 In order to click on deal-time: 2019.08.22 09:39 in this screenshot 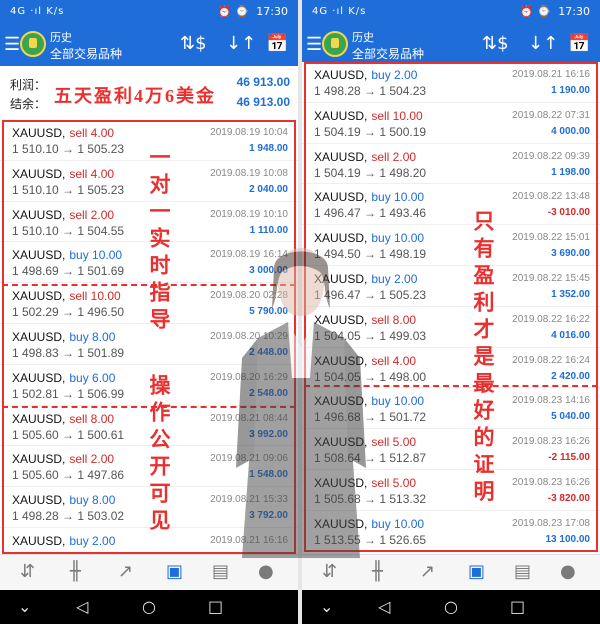, I will do `click(551, 156)`.